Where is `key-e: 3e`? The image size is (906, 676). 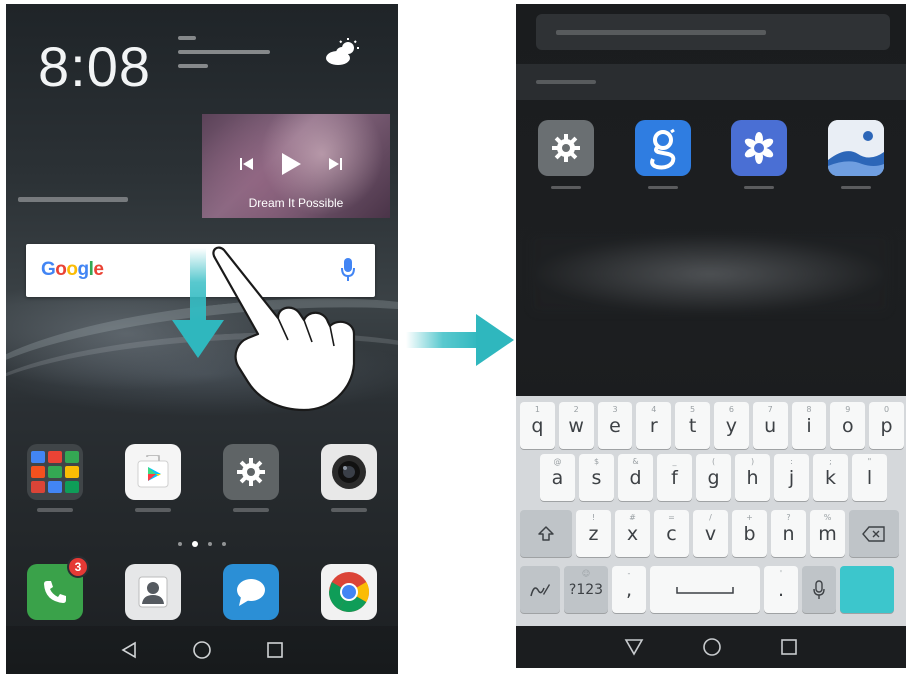
key-e: 3e is located at coordinates (615, 425).